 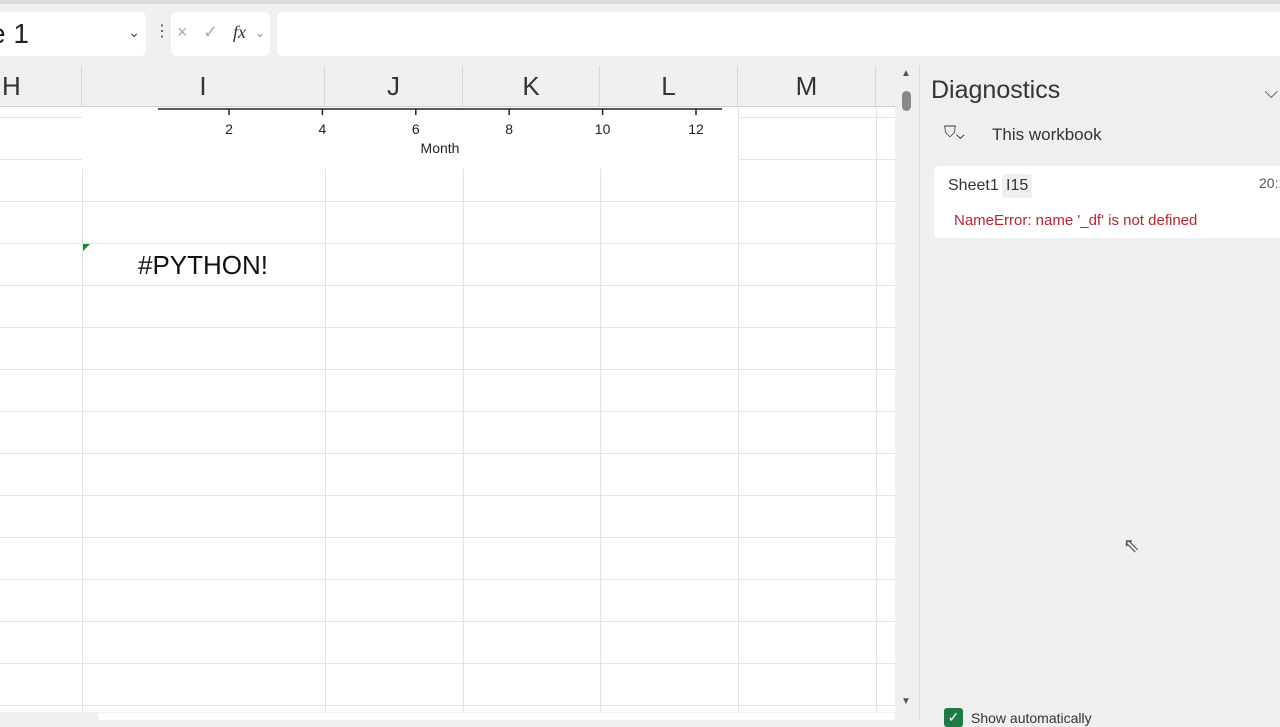 I want to click on x-axis-label: Month, so click(x=440, y=148).